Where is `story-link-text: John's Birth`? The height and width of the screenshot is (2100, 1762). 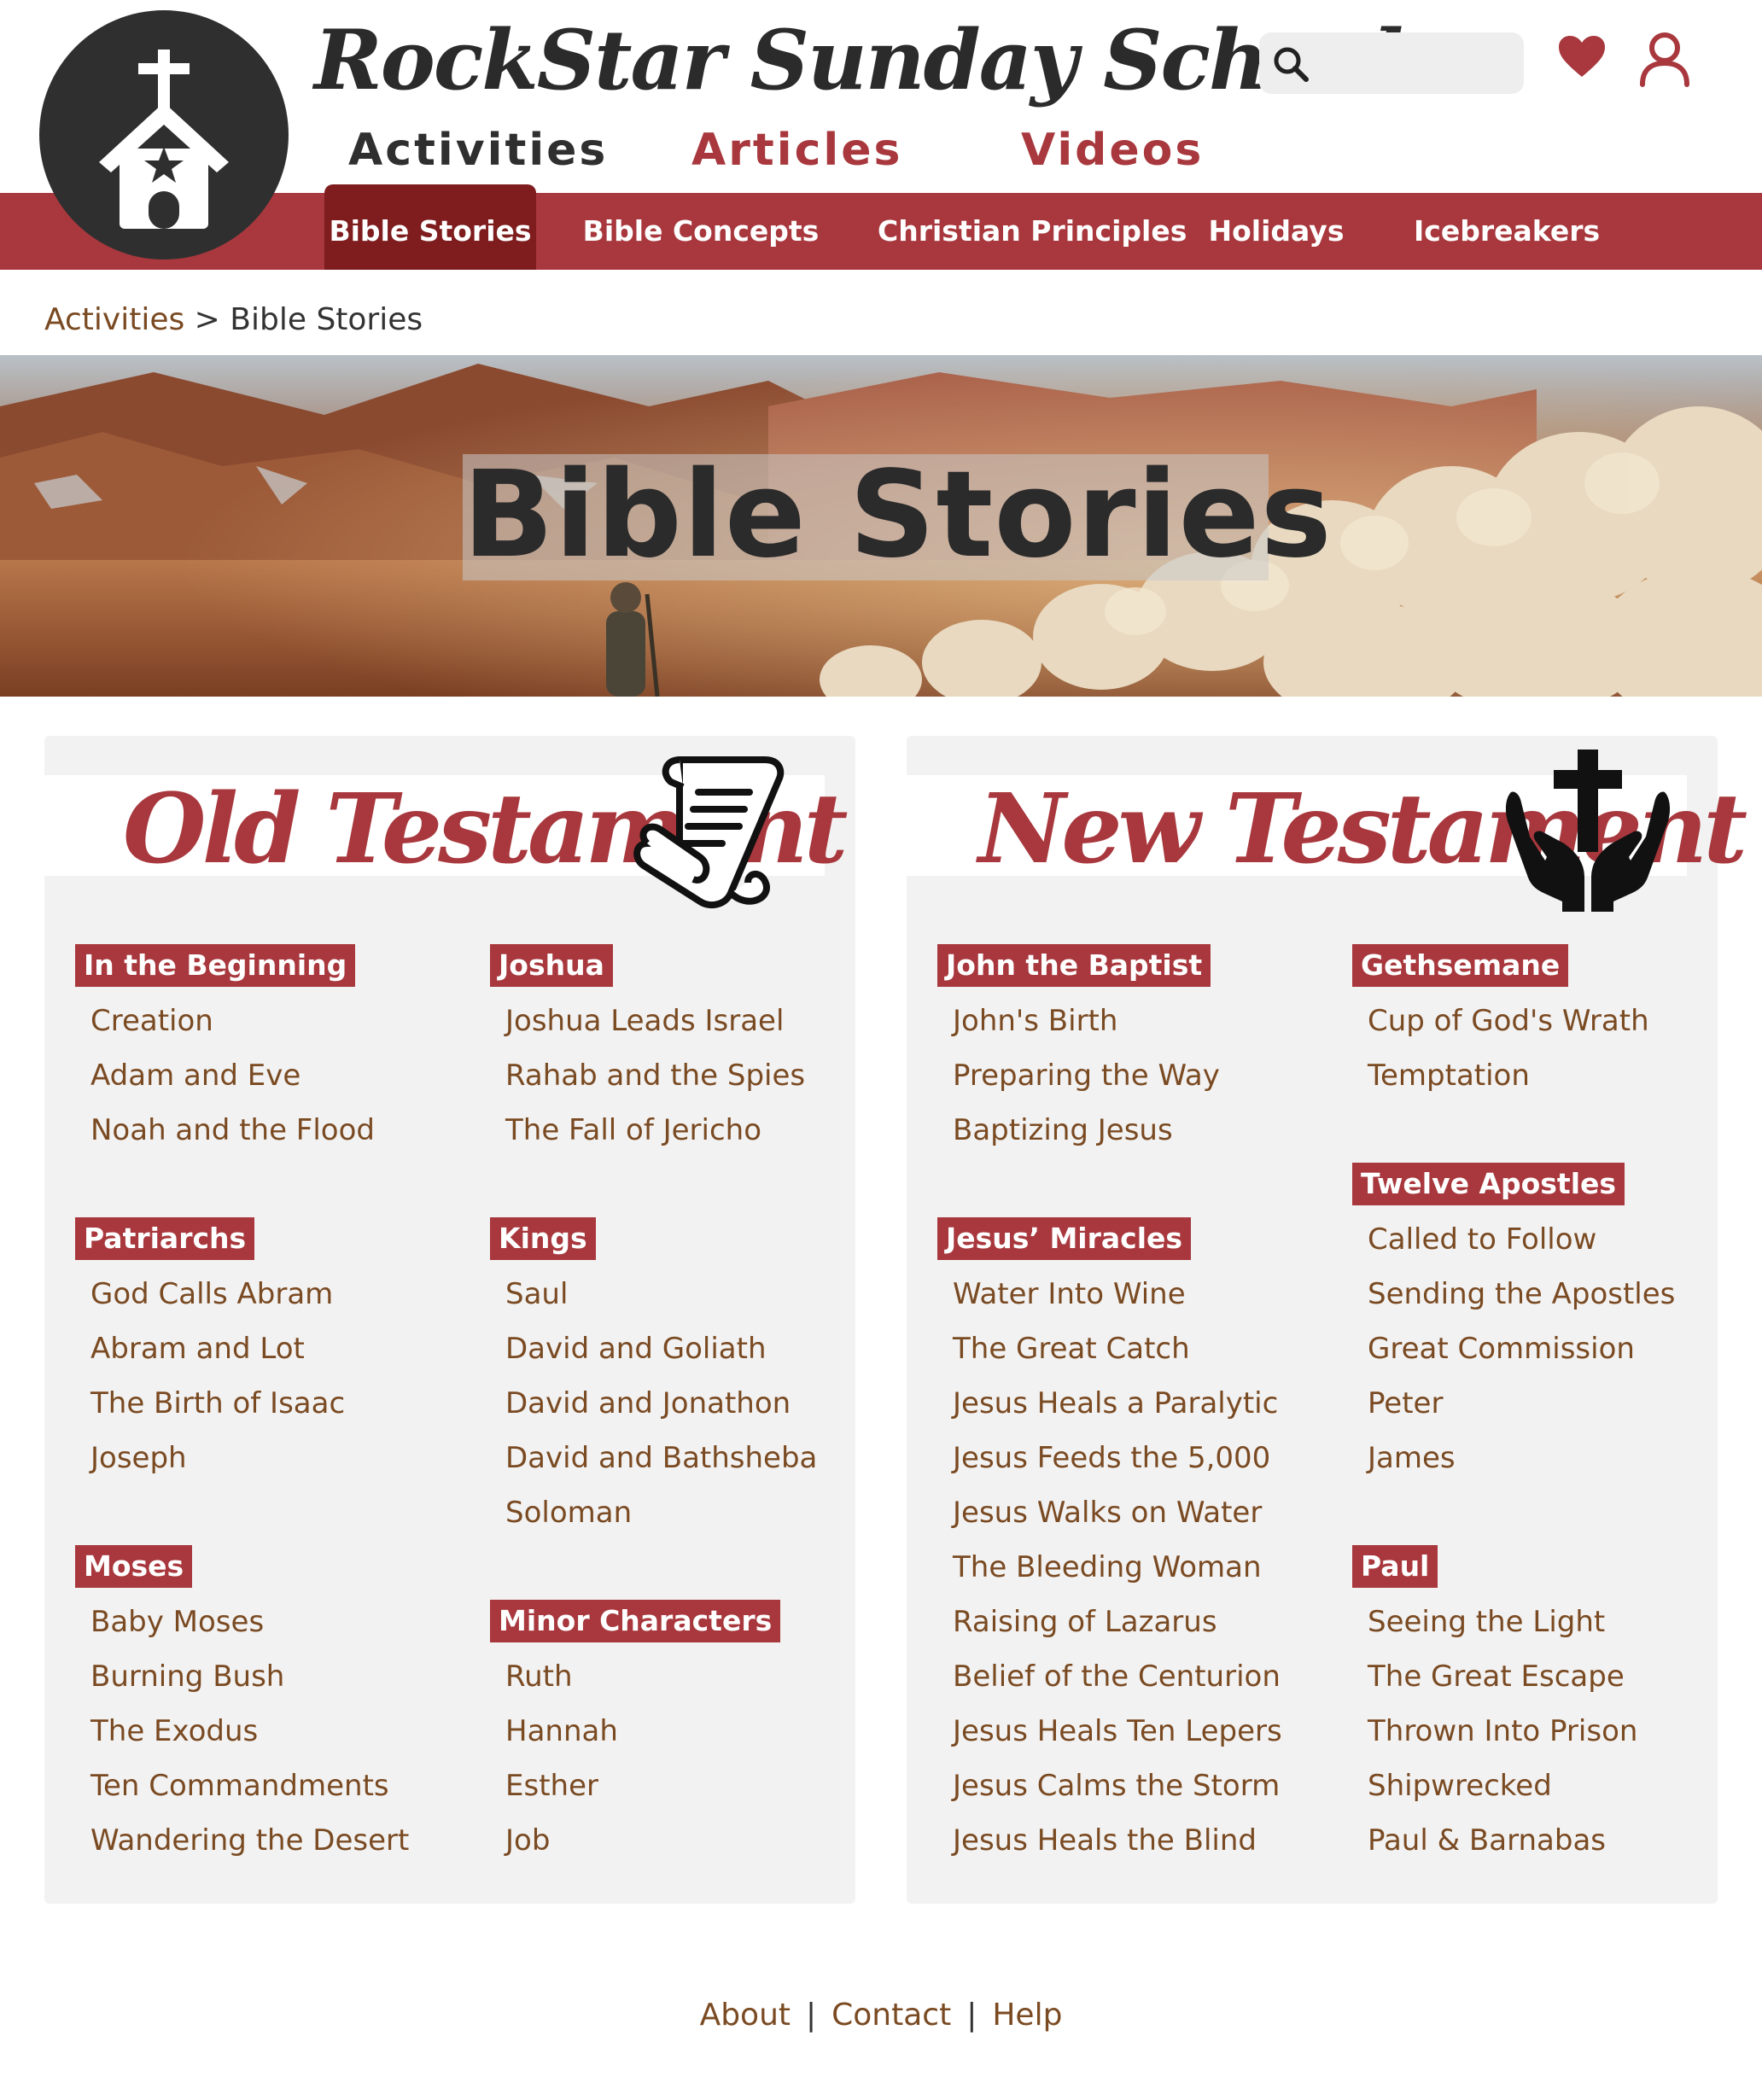
story-link-text: John's Birth is located at coordinates (1035, 1021).